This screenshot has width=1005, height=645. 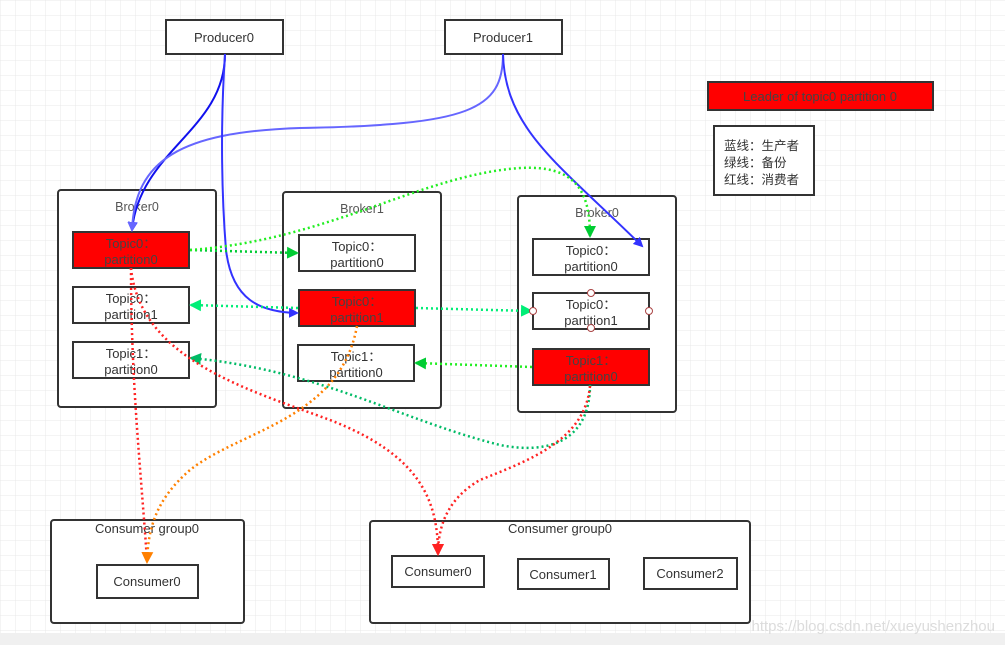 I want to click on legend-consumer: 红线：消费者, so click(x=761, y=179).